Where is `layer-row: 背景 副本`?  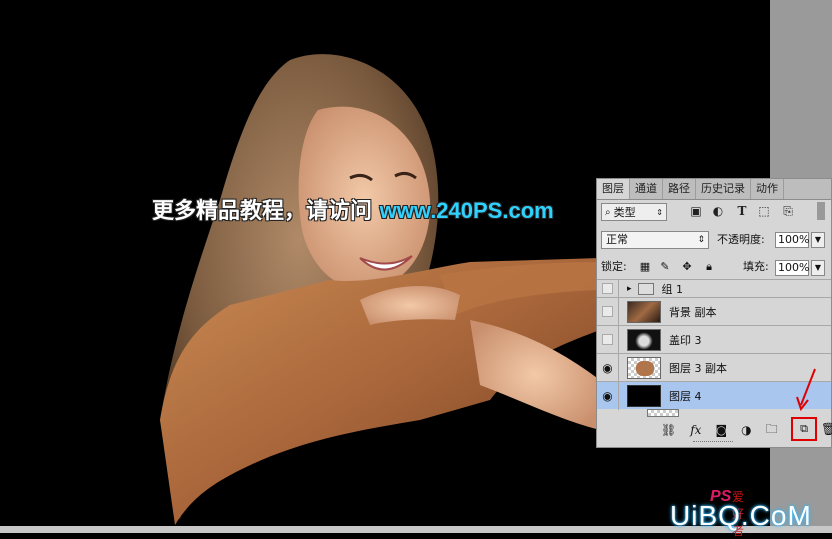 layer-row: 背景 副本 is located at coordinates (714, 311).